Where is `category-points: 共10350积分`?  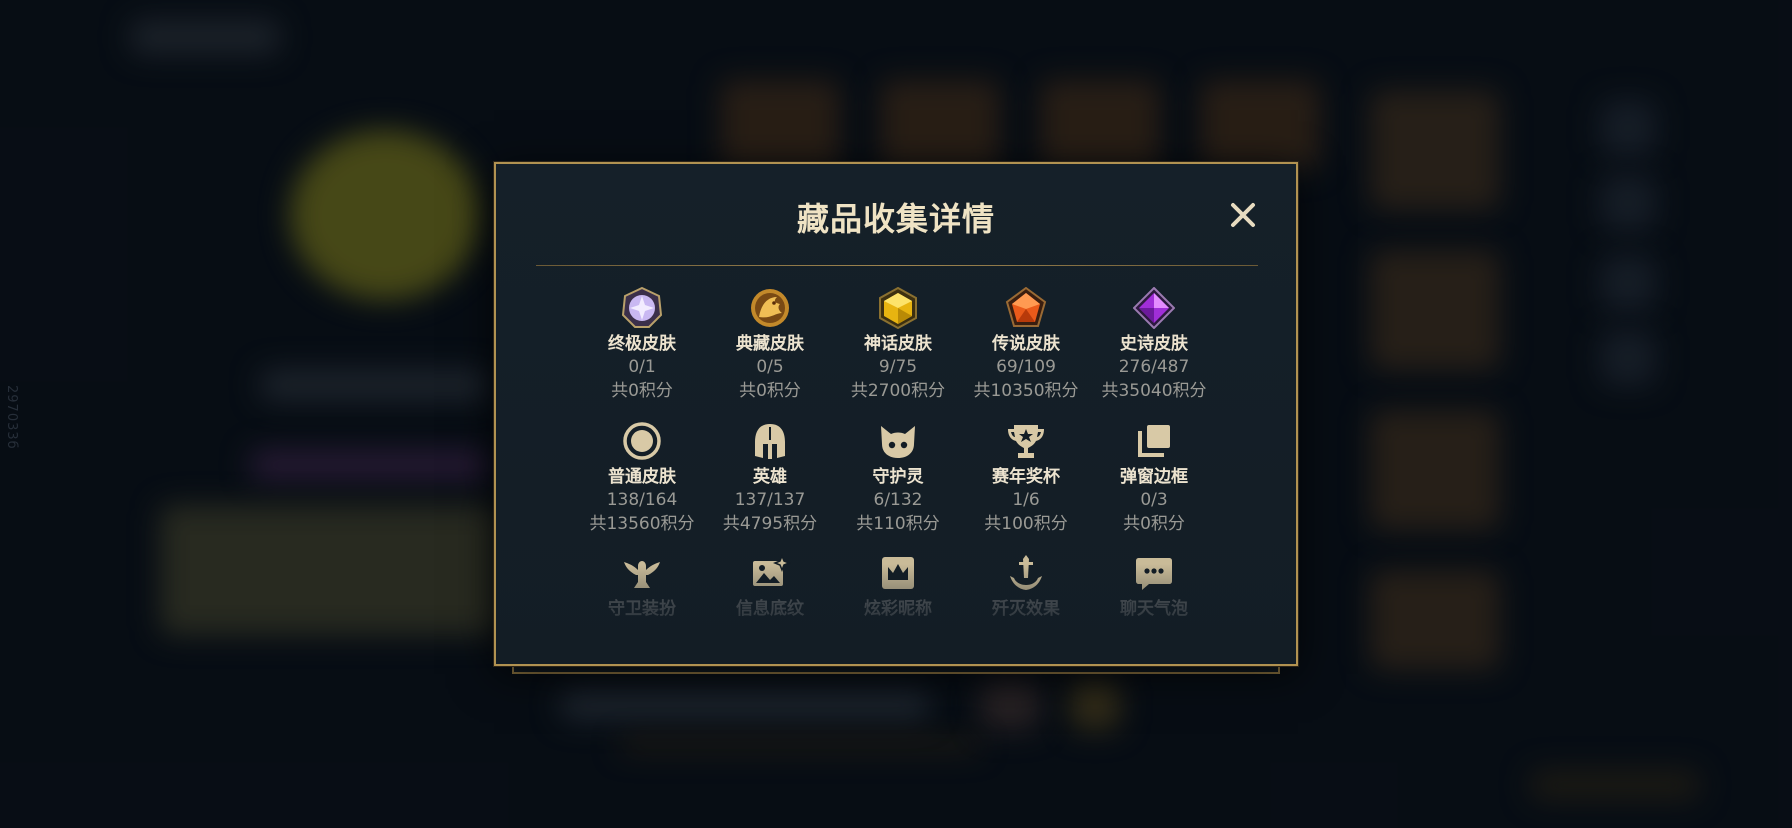 category-points: 共10350积分 is located at coordinates (1026, 391).